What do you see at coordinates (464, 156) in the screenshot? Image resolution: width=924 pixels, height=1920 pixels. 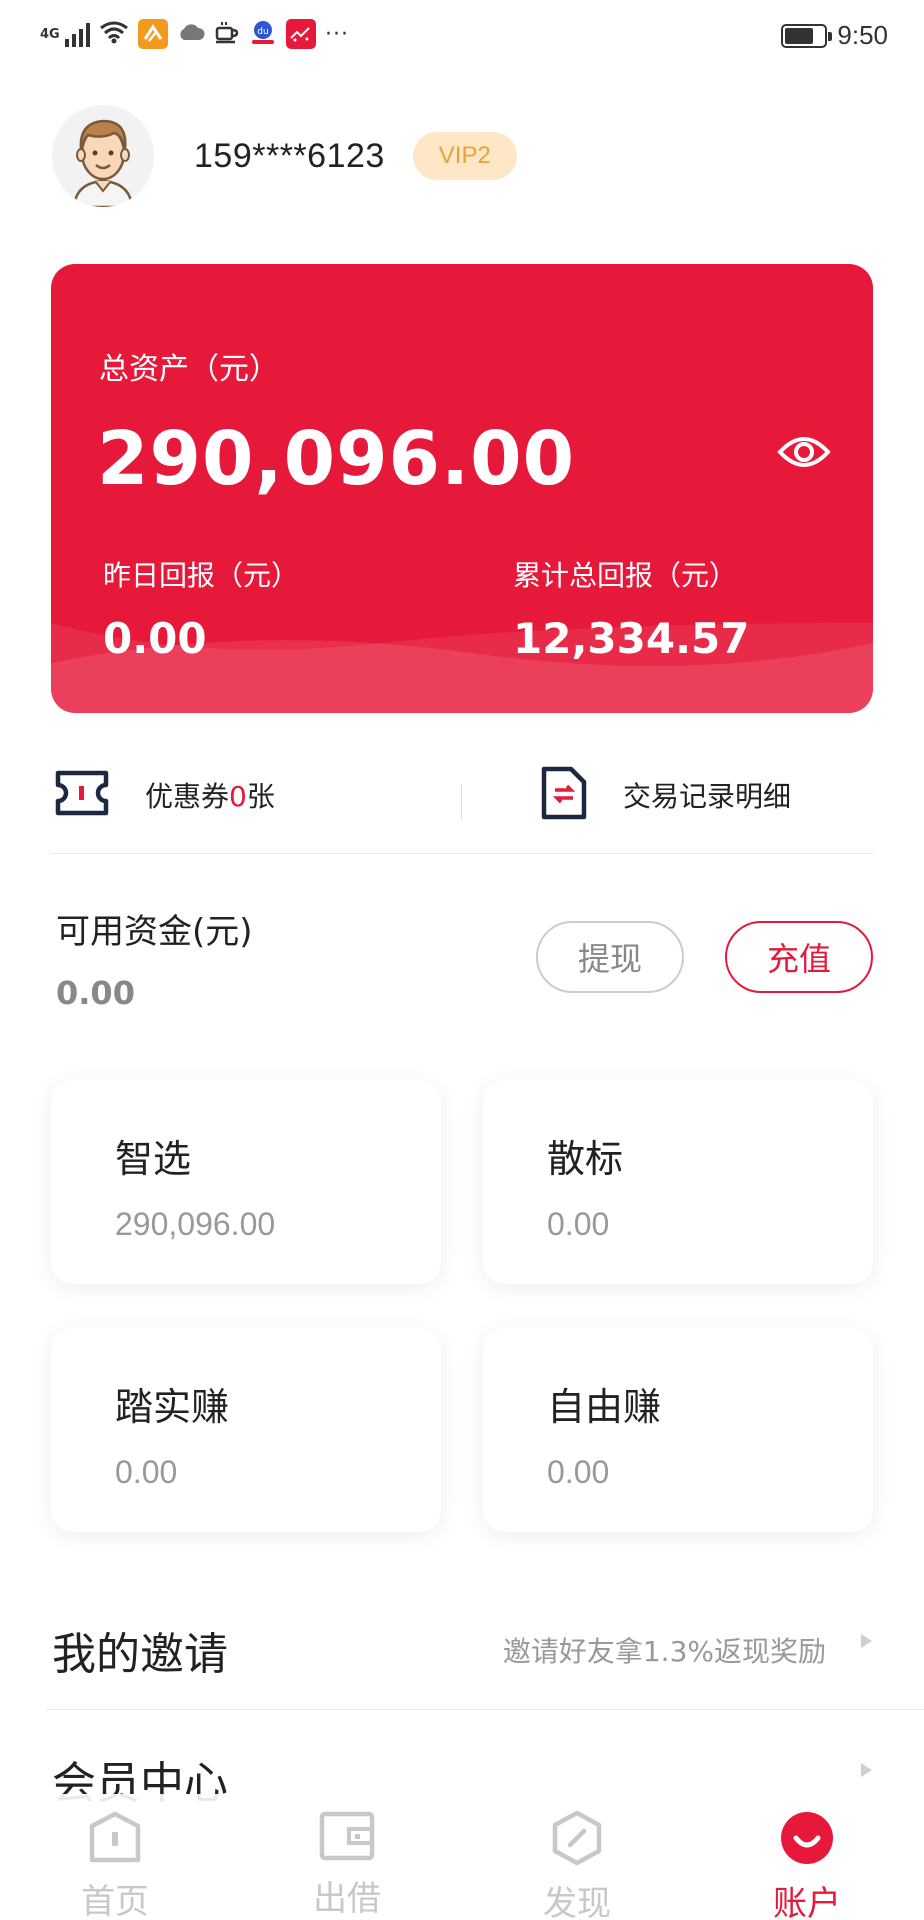 I see `vip-badge: VIP2` at bounding box center [464, 156].